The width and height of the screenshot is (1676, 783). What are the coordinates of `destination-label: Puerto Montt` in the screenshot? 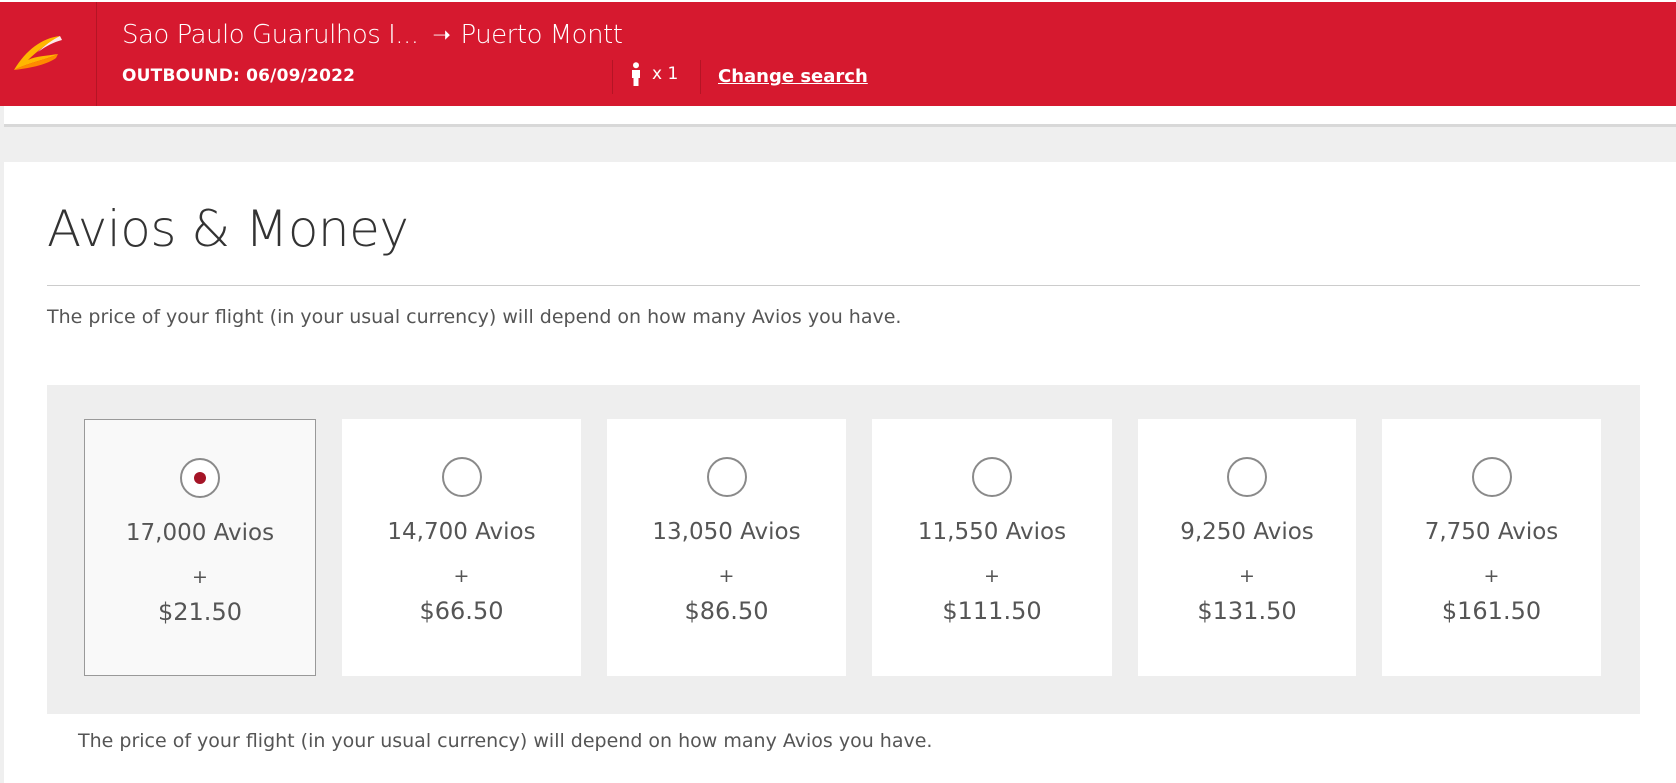 It's located at (541, 35).